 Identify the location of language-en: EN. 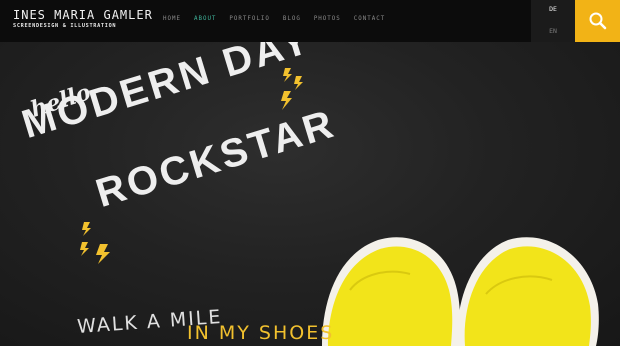
(553, 31).